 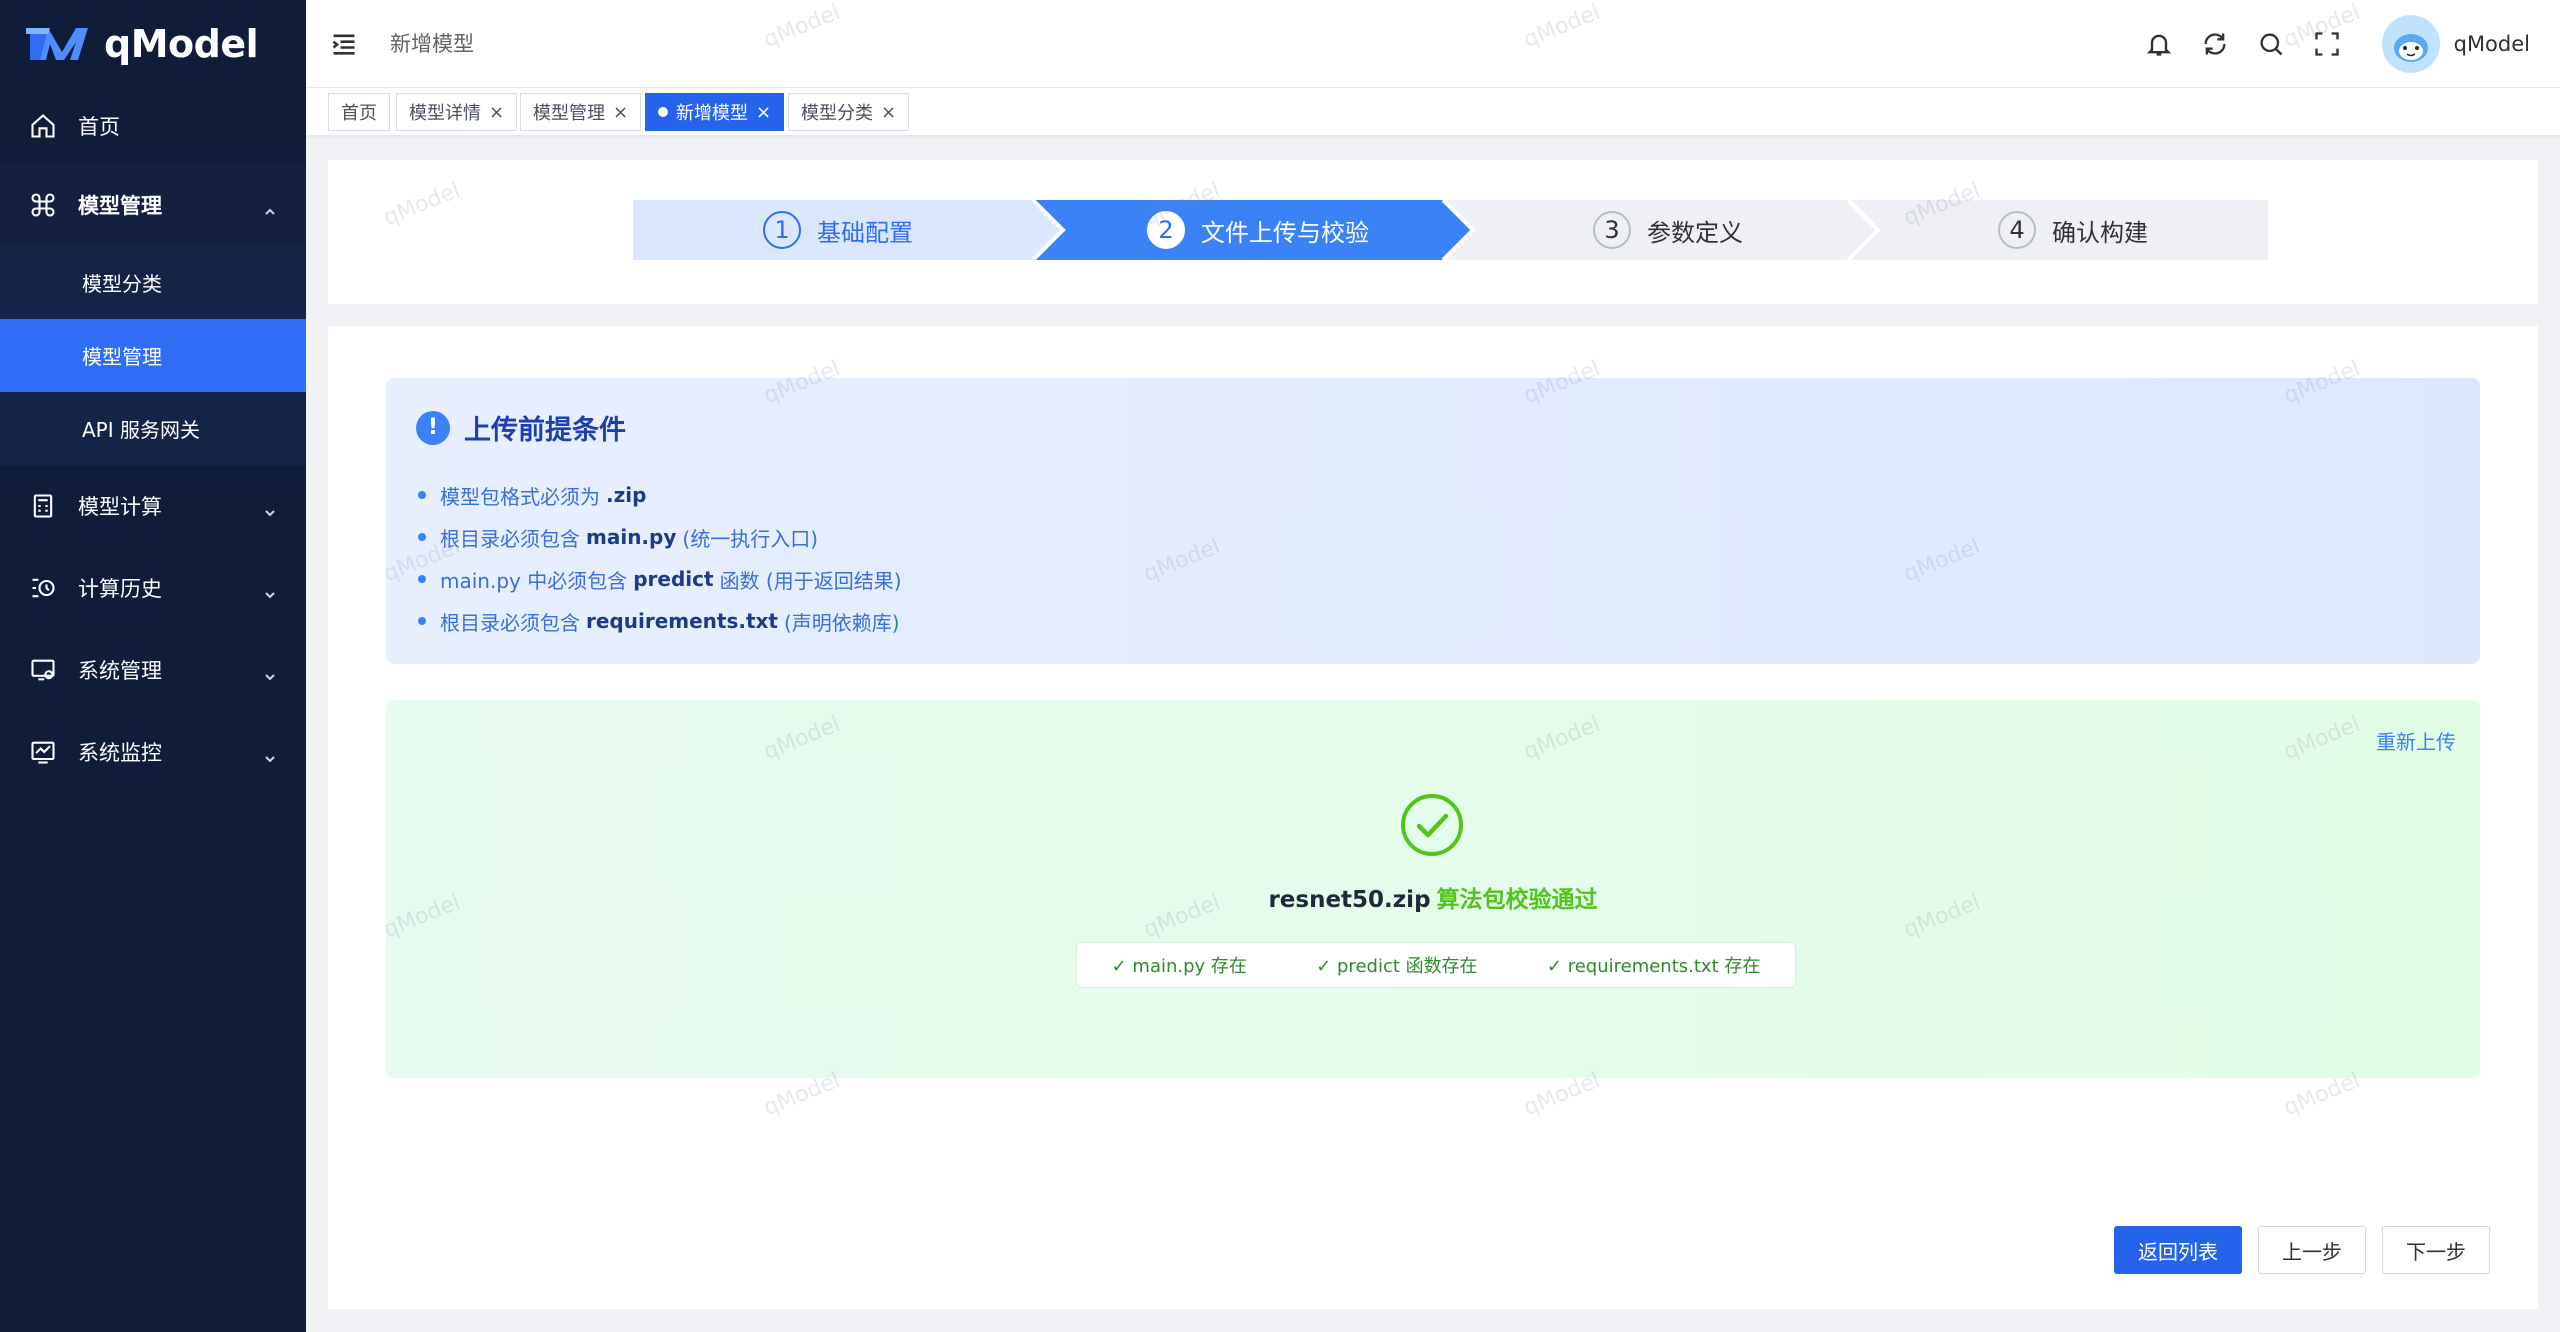 I want to click on header-actions: qModel, so click(x=2337, y=44).